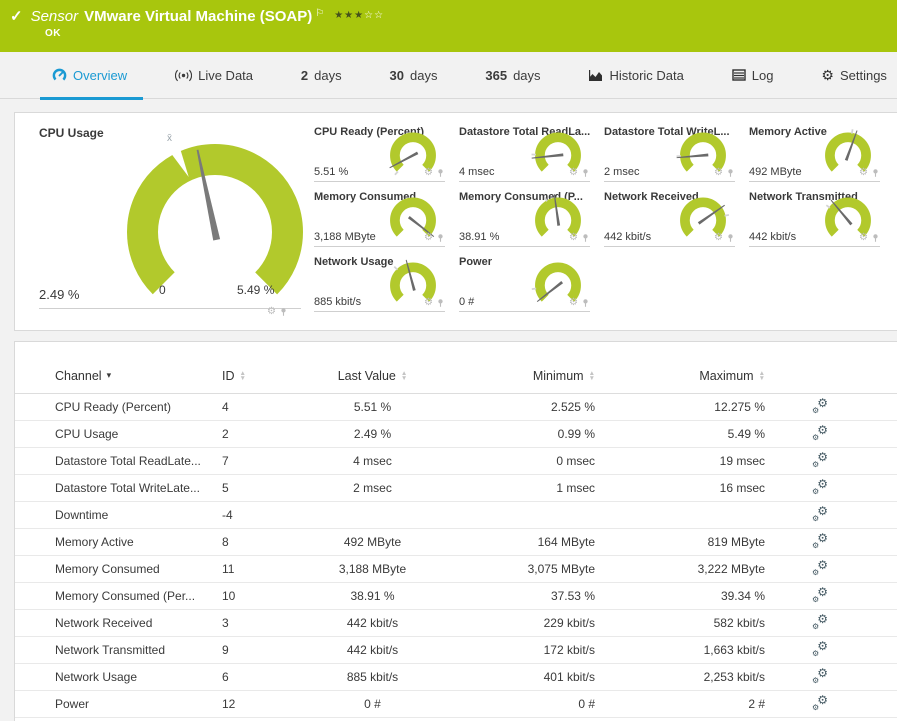 This screenshot has width=897, height=721. Describe the element at coordinates (456, 704) in the screenshot. I see `table-row: Power 12 0 # 0 # 2 # ⚙ ⚙` at that location.